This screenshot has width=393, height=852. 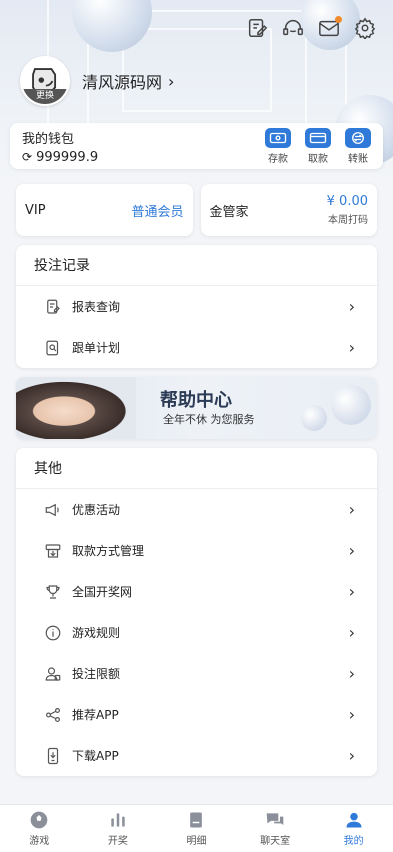 What do you see at coordinates (53, 674) in the screenshot?
I see `user-limit-icon` at bounding box center [53, 674].